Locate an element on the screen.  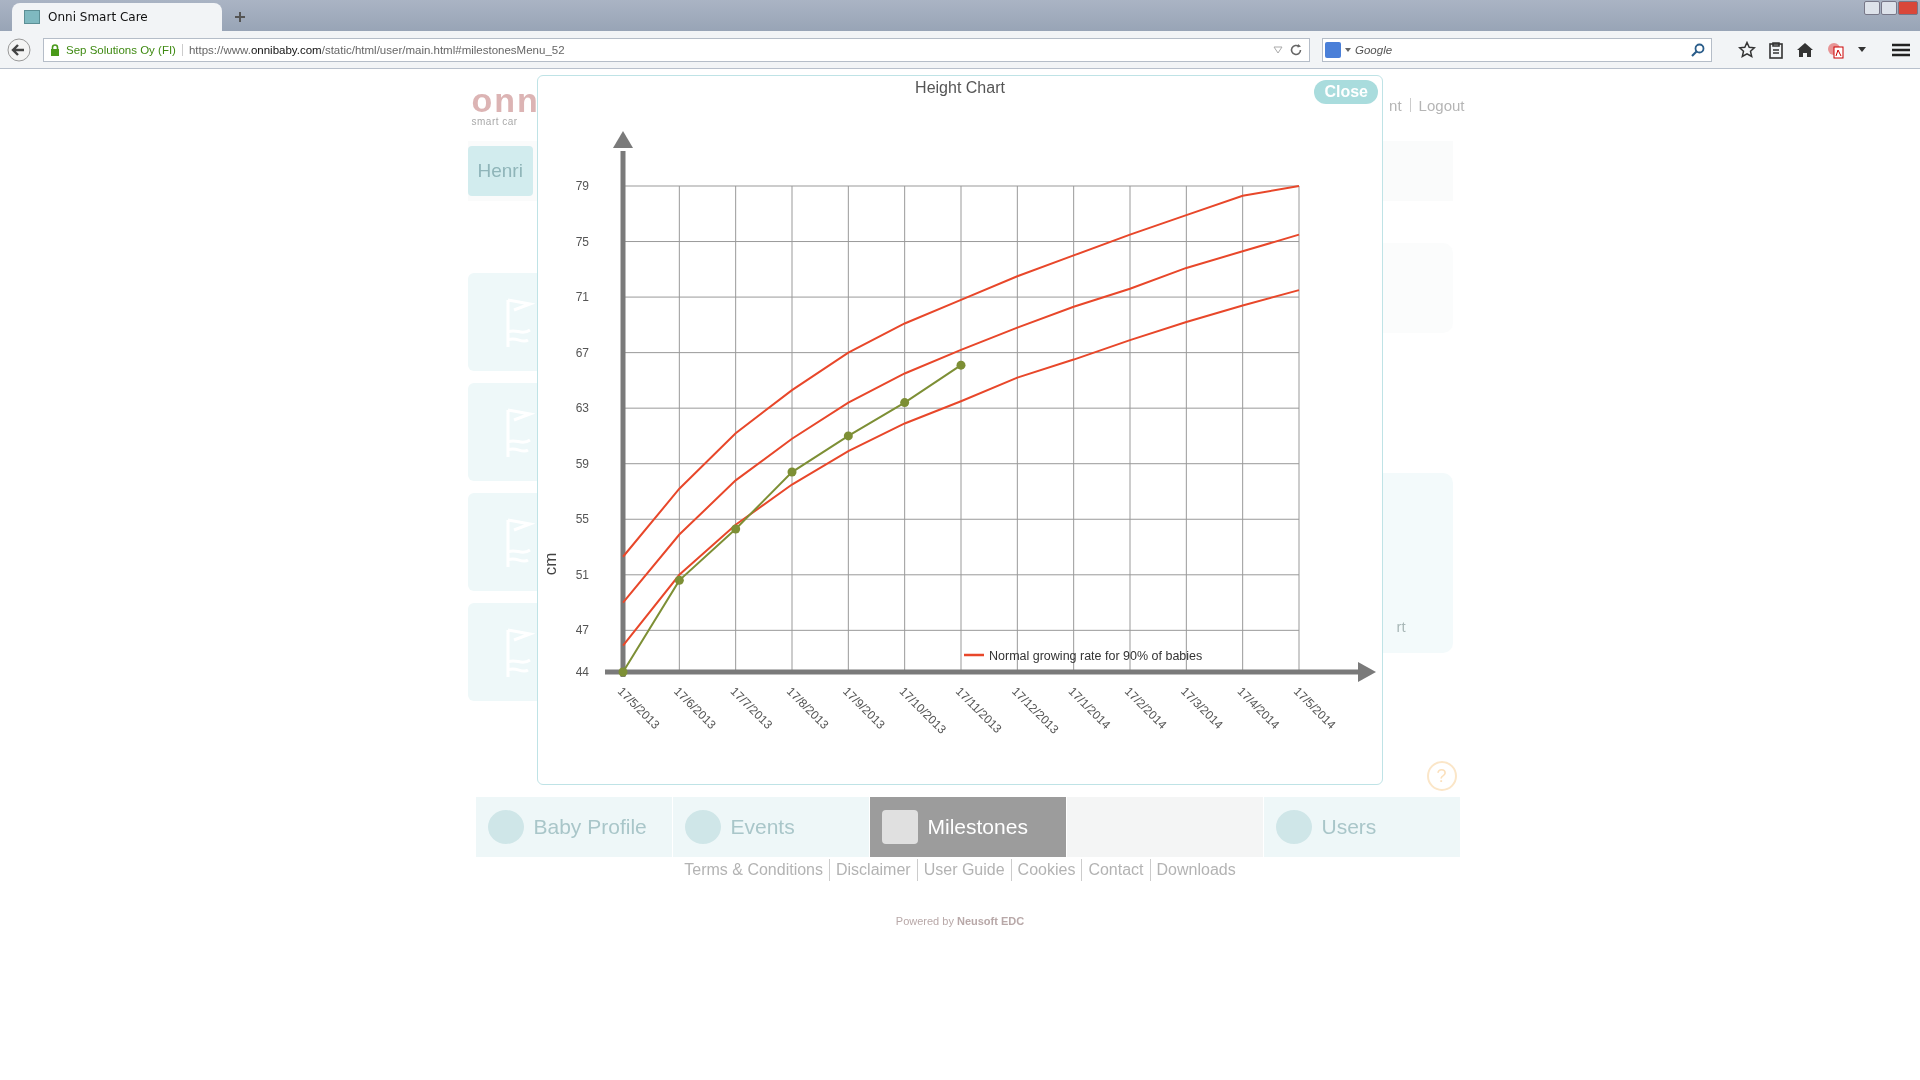
footer-link: Downloads is located at coordinates (1196, 870).